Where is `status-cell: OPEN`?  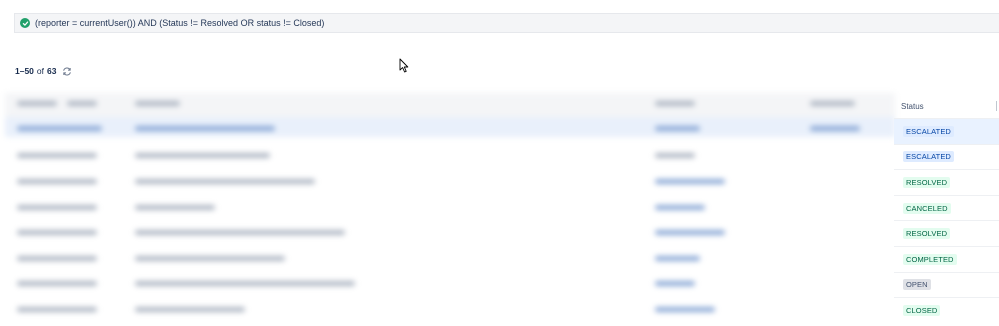 status-cell: OPEN is located at coordinates (946, 284).